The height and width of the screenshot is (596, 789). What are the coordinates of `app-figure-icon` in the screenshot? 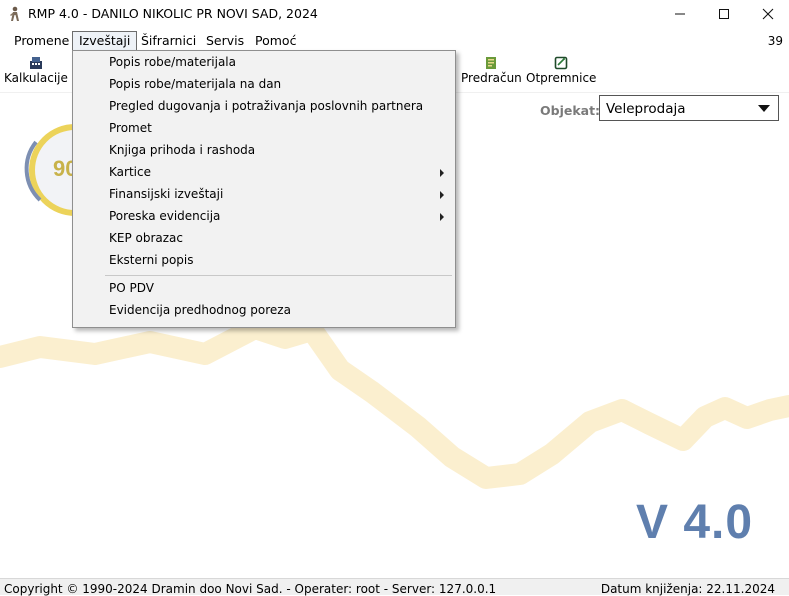 It's located at (14, 13).